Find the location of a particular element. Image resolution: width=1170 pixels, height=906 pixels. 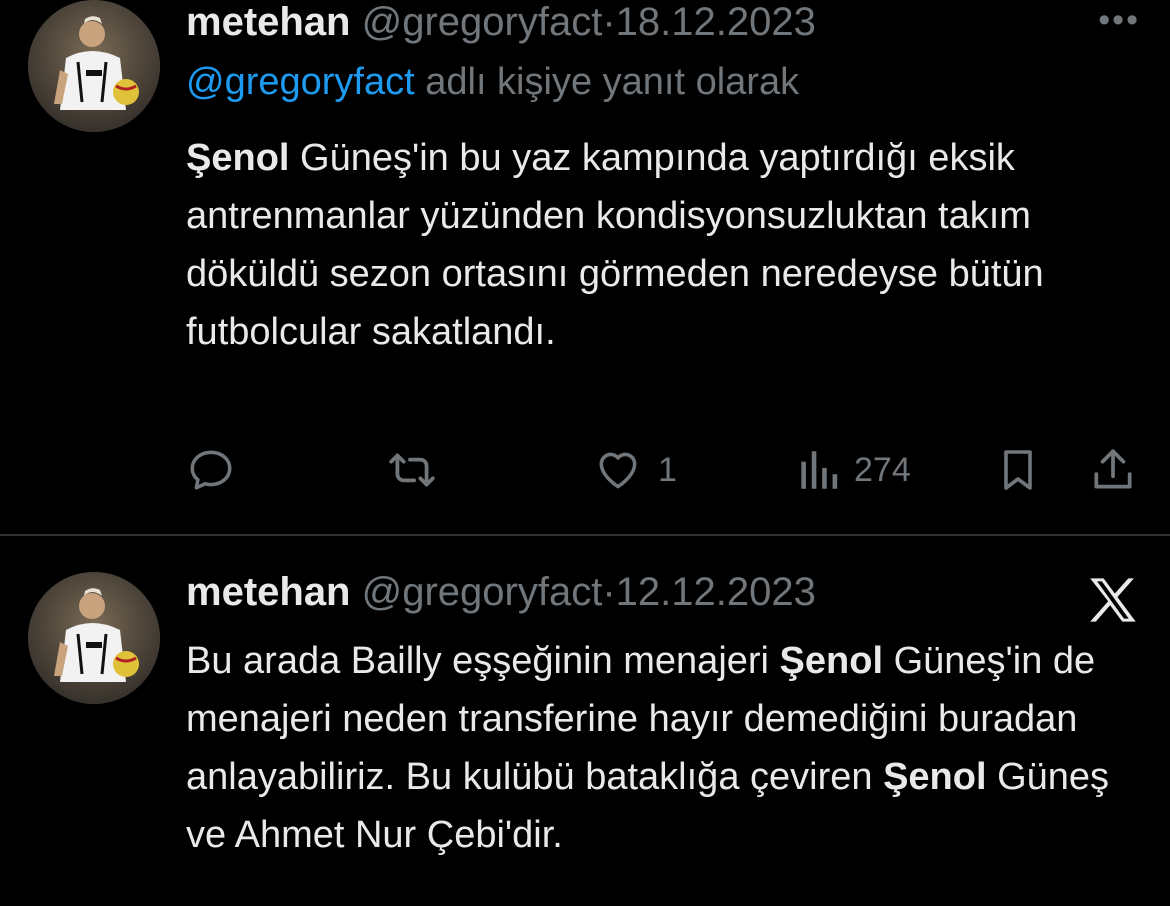

tweet-actions: 1 274 is located at coordinates (666, 470).